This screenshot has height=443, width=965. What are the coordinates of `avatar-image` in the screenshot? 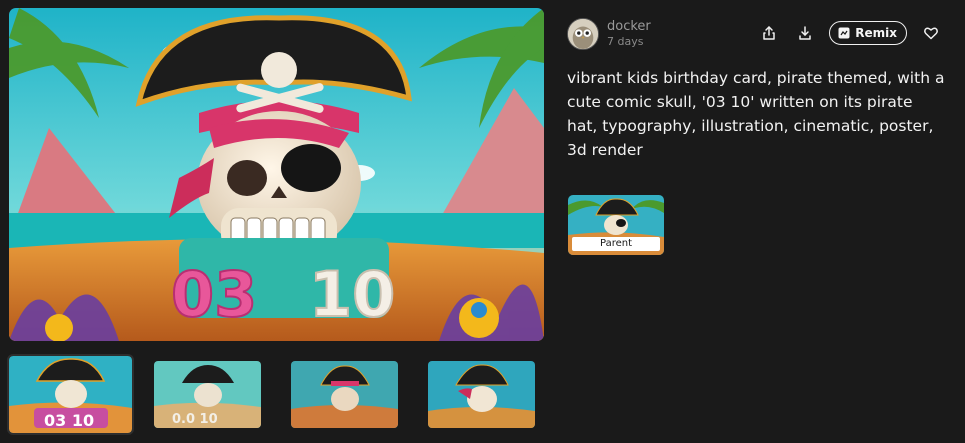 It's located at (583, 34).